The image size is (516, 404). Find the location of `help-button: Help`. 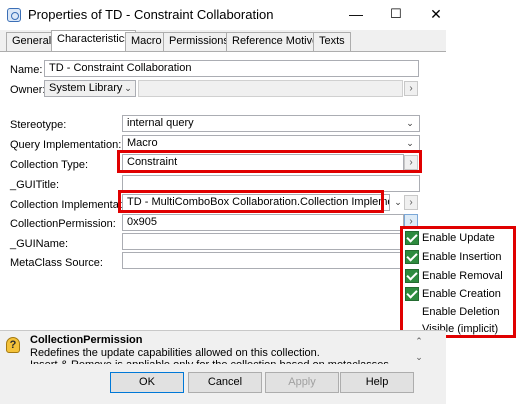

help-button: Help is located at coordinates (377, 382).